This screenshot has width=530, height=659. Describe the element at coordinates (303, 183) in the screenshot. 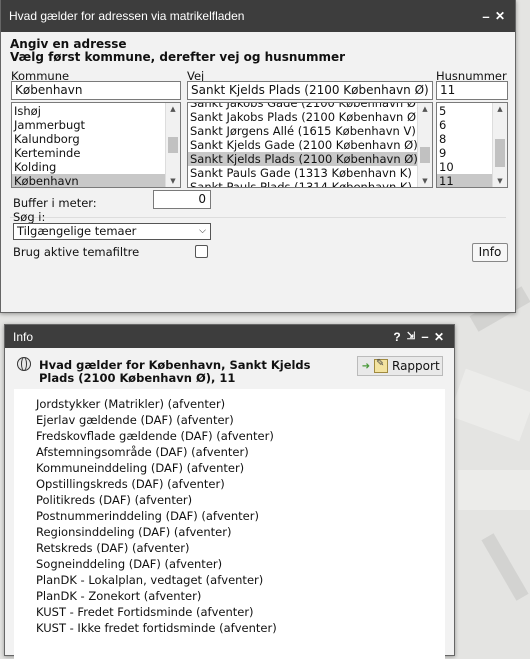

I see `list-item: Sankt Pauls Plads (1314 København K)` at that location.